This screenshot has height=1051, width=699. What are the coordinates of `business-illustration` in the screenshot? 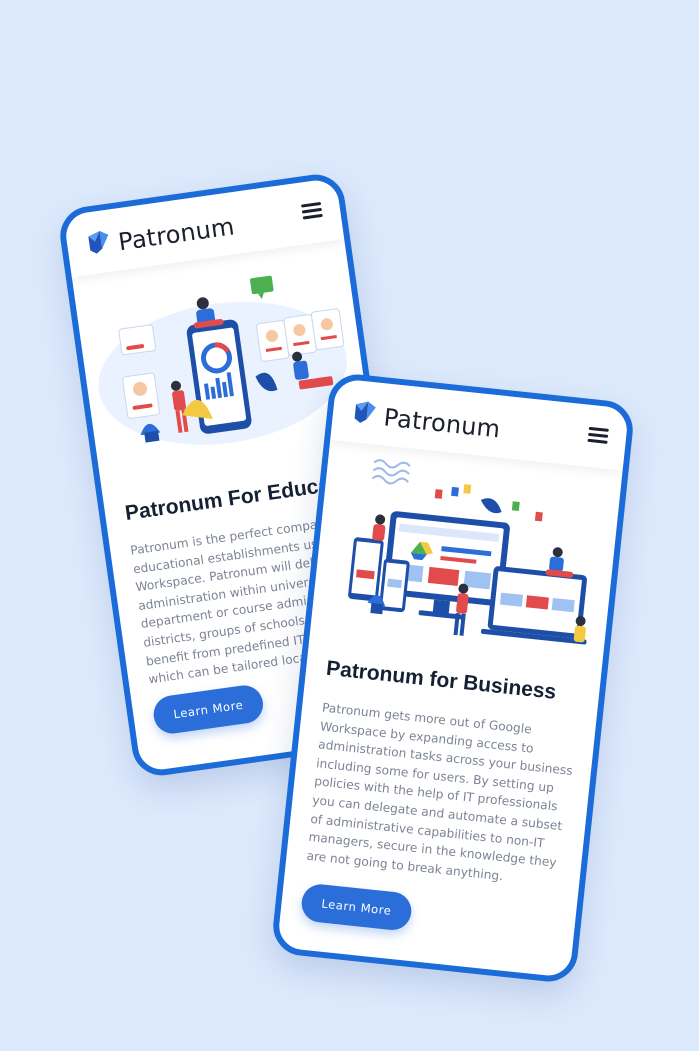 It's located at (464, 562).